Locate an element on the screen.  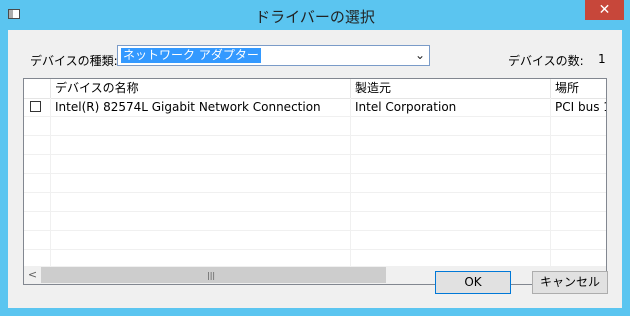
device-type-label: デバイスの種類: is located at coordinates (74, 61).